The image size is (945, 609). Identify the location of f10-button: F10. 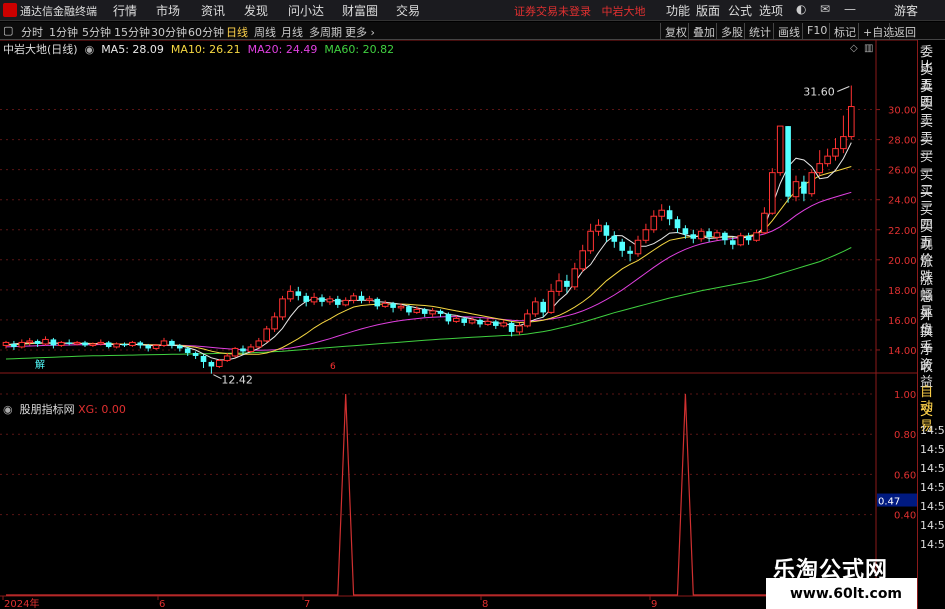
(816, 31).